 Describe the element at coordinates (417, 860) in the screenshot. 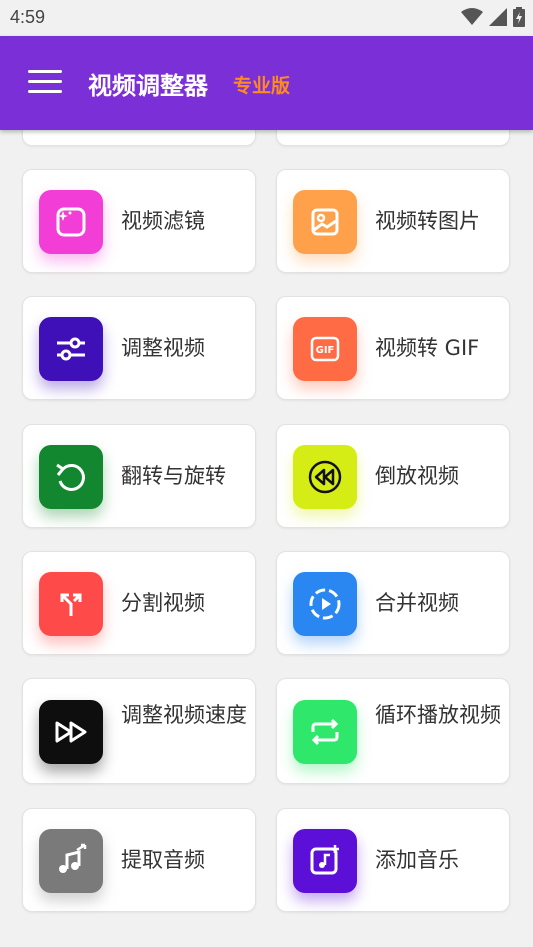

I see `tool-label: 添加音乐` at that location.